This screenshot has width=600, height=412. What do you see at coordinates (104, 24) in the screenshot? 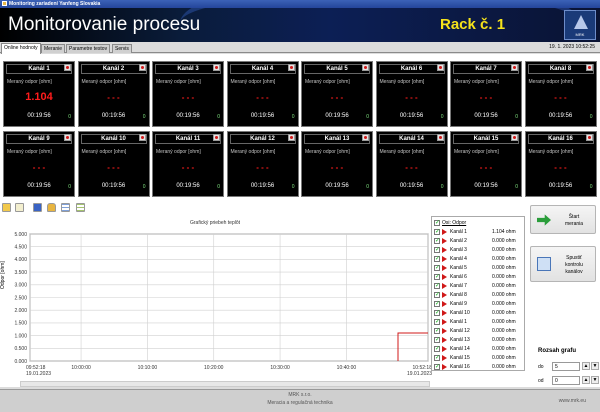
I see `page-title: Monitorovanie procesu` at bounding box center [104, 24].